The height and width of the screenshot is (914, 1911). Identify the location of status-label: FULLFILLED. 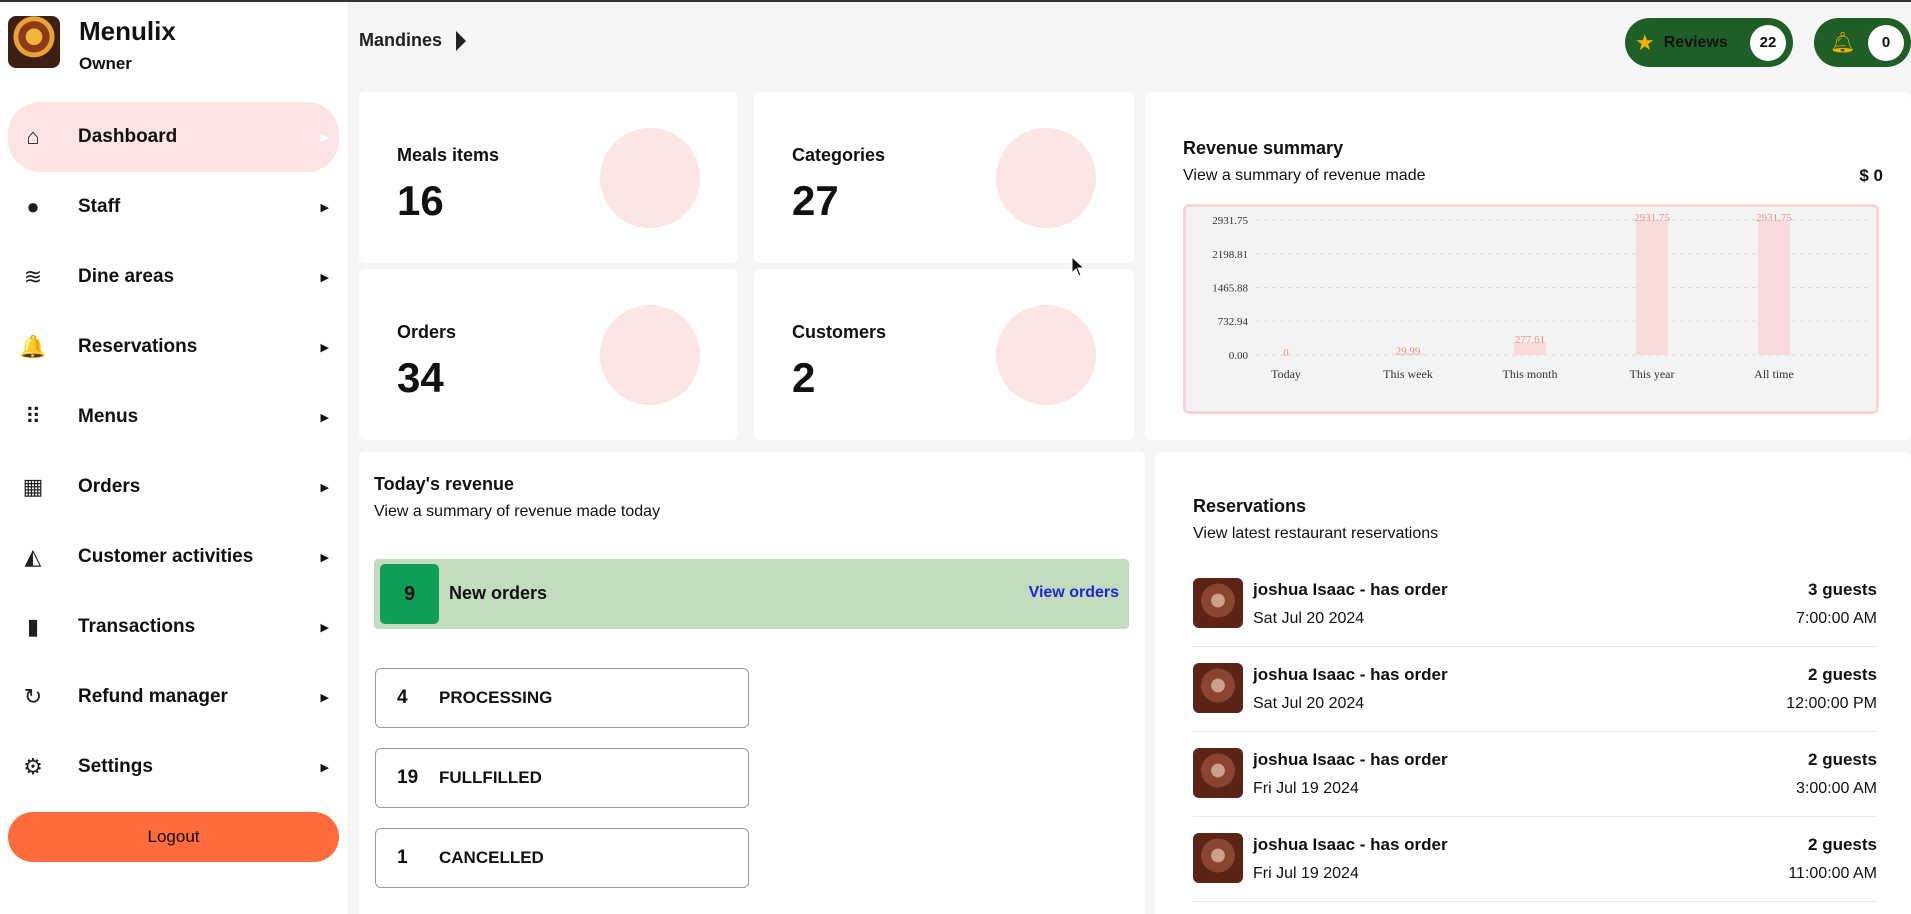
(490, 777).